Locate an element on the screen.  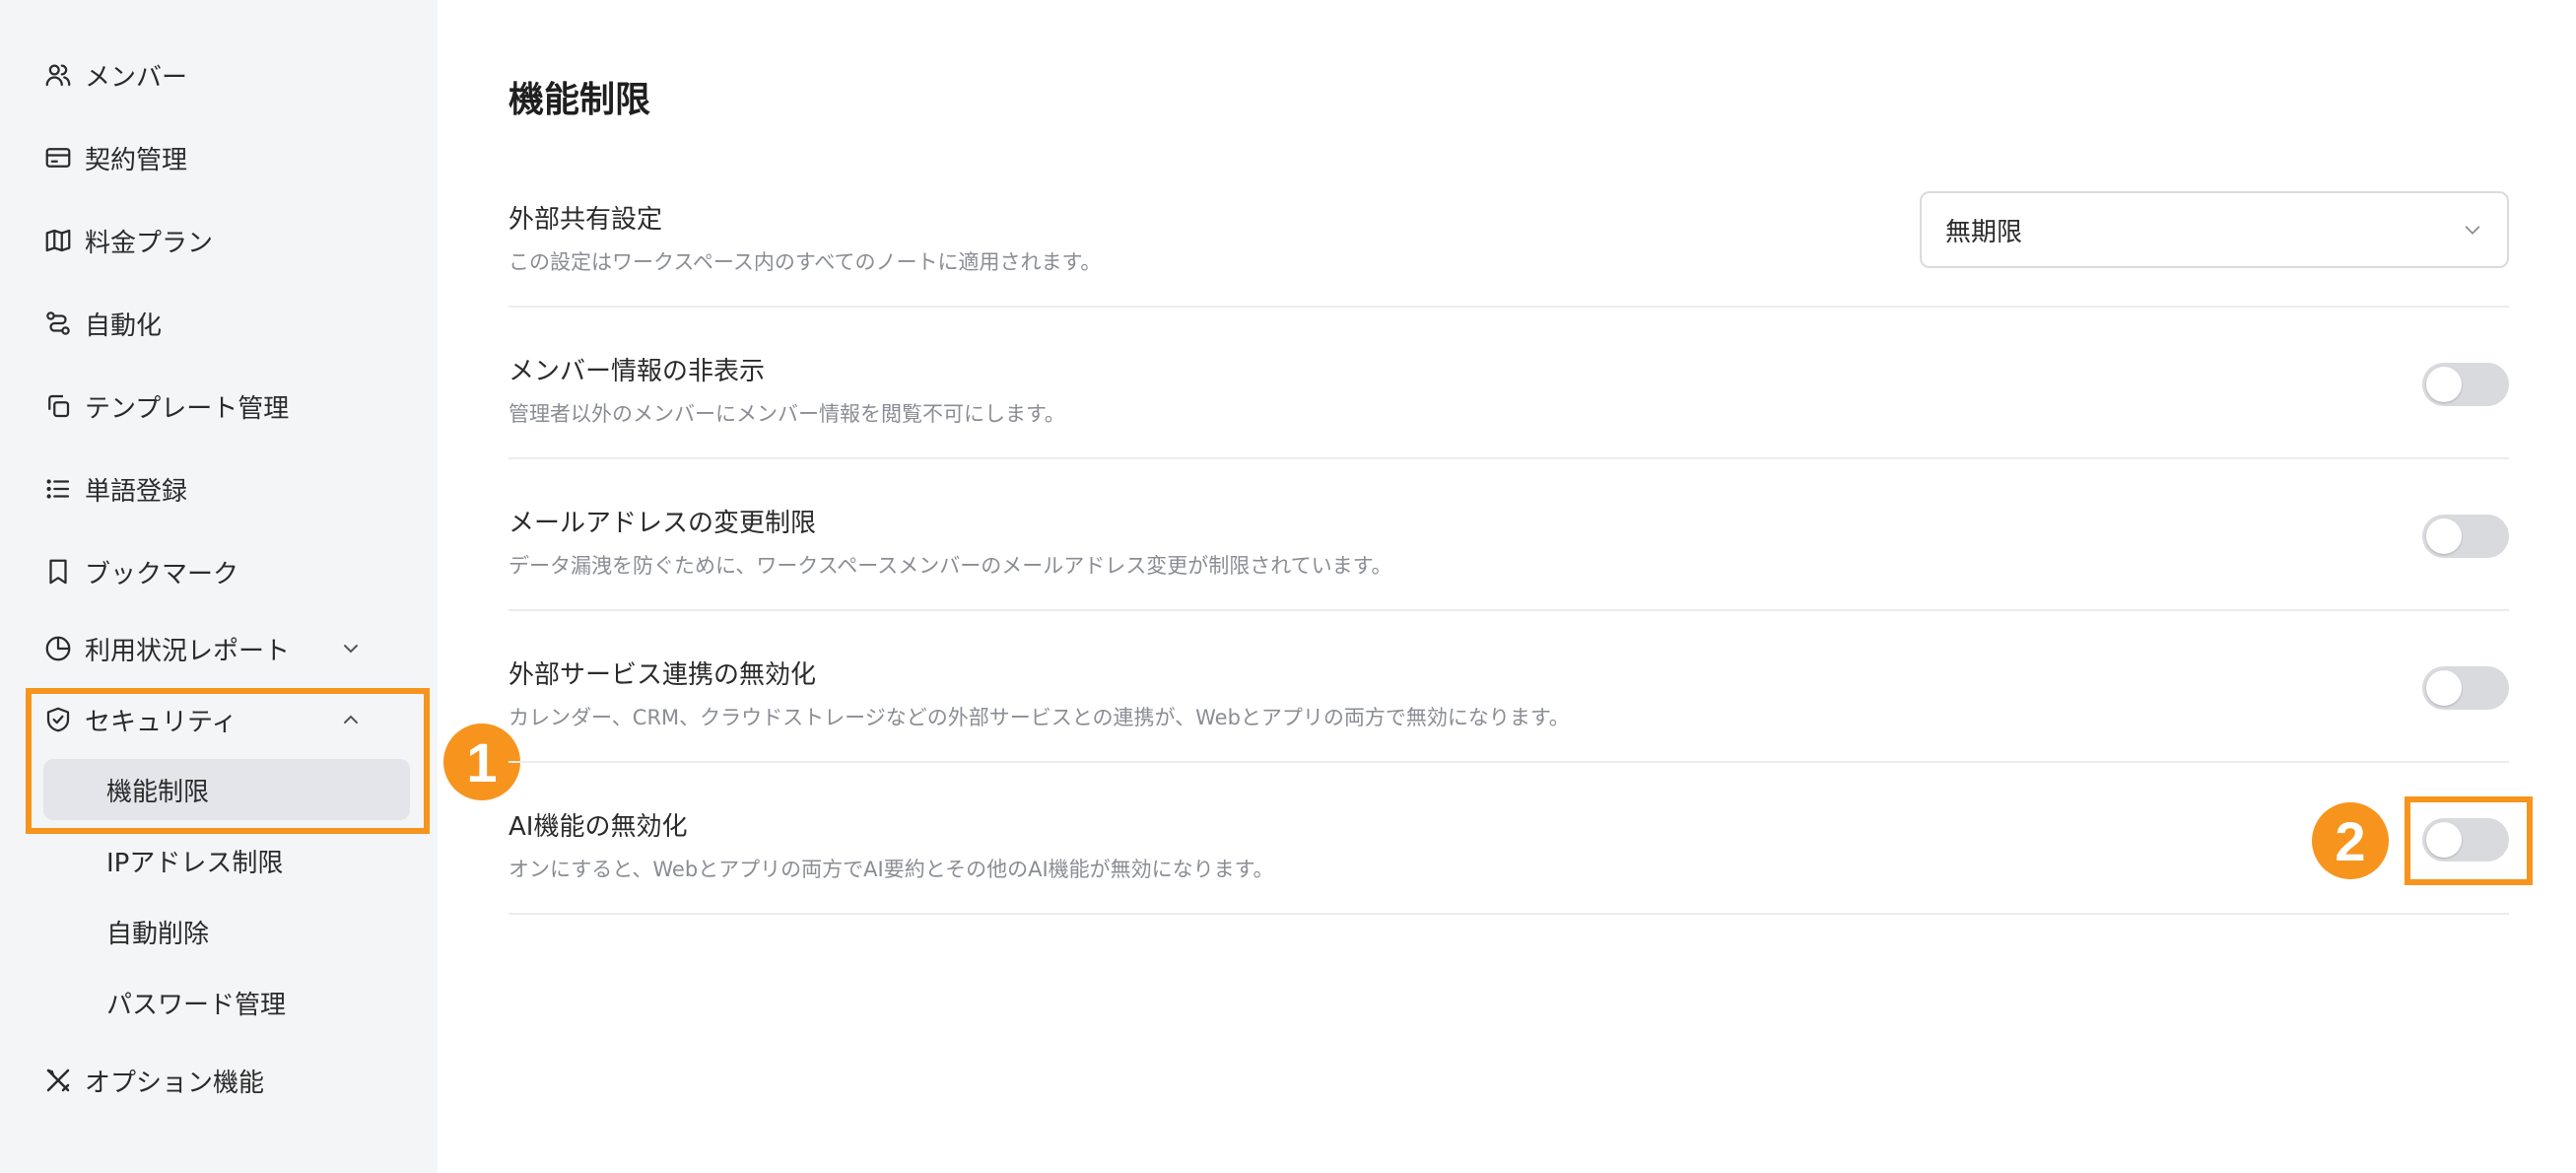
sidebar-item-label: 契約管理 is located at coordinates (136, 160).